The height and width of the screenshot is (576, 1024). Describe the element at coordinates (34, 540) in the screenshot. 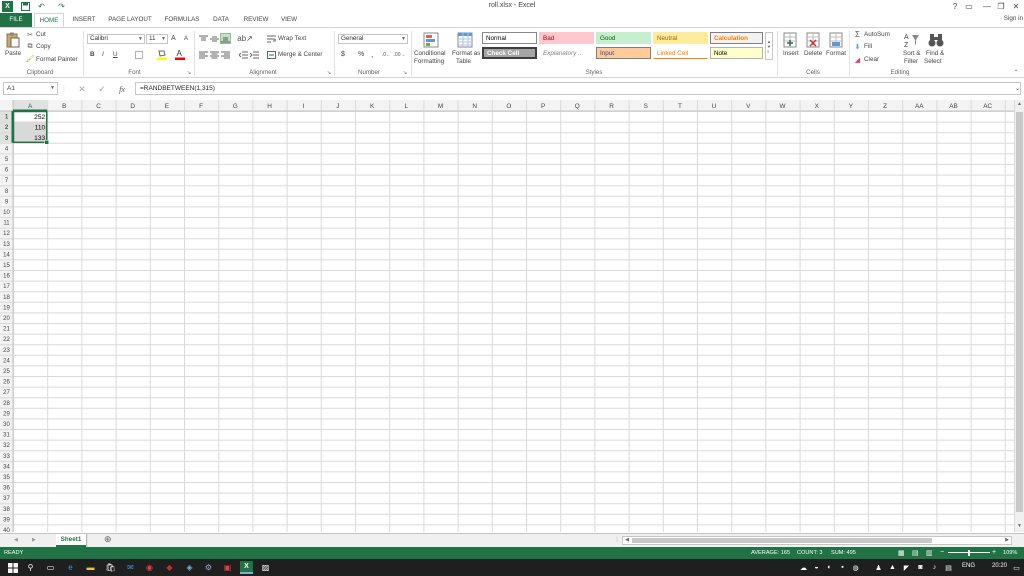

I see `sheet-next-icon: ▶` at that location.